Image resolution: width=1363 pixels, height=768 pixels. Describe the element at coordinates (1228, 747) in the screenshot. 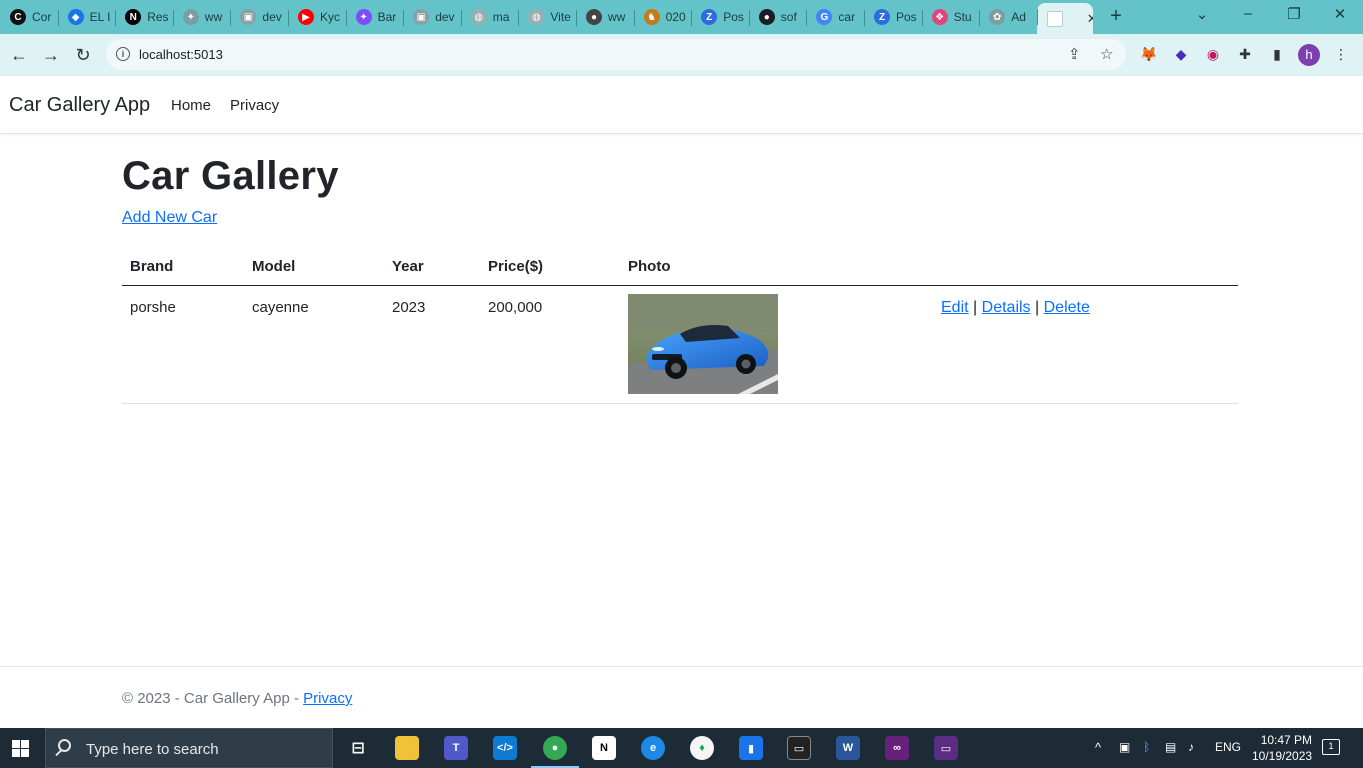

I see `language-indicator: ENG` at that location.